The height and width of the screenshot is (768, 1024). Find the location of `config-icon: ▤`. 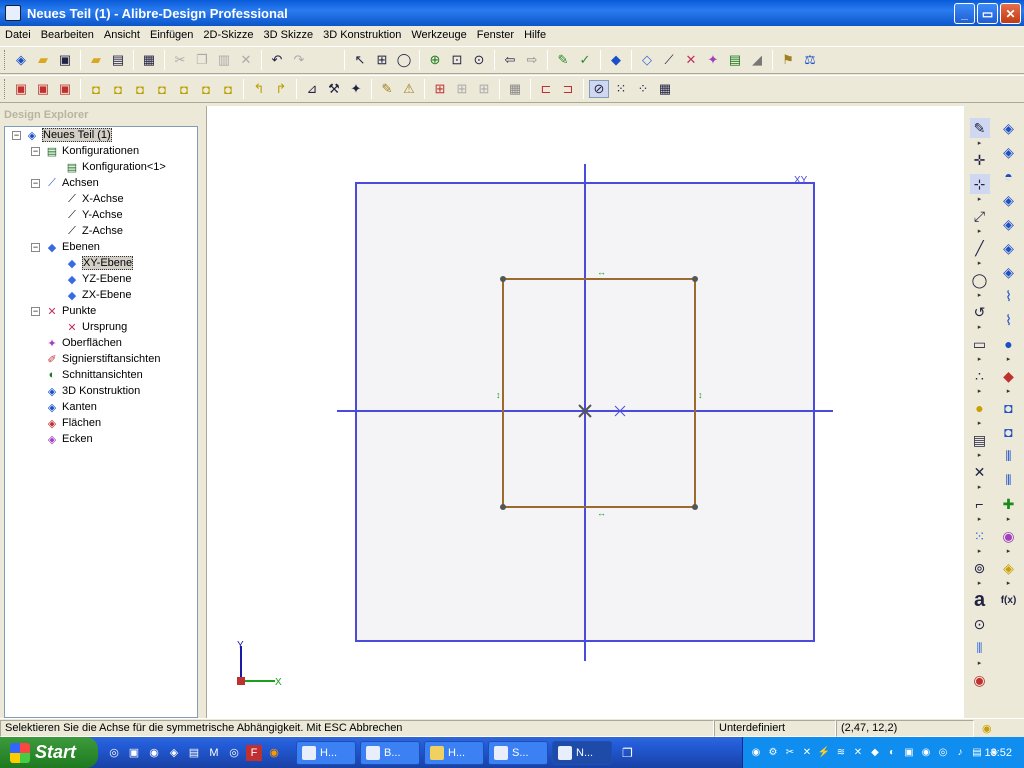

config-icon: ▤ is located at coordinates (735, 60).